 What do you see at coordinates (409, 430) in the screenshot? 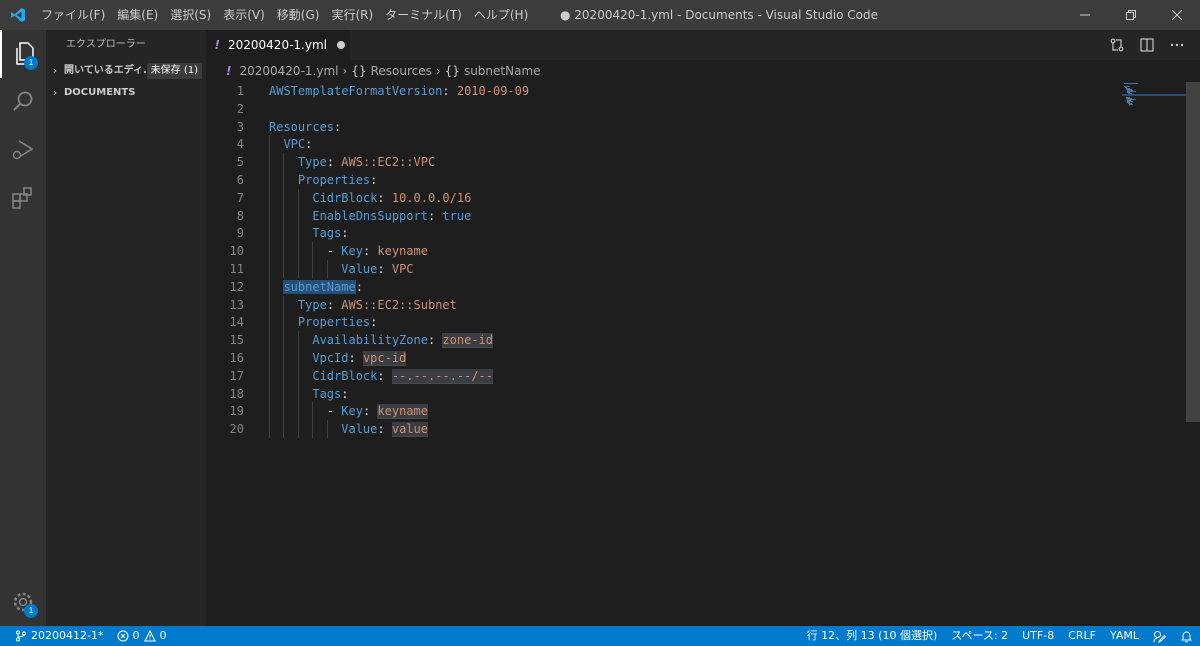
I see `snippet-placeholder: value` at bounding box center [409, 430].